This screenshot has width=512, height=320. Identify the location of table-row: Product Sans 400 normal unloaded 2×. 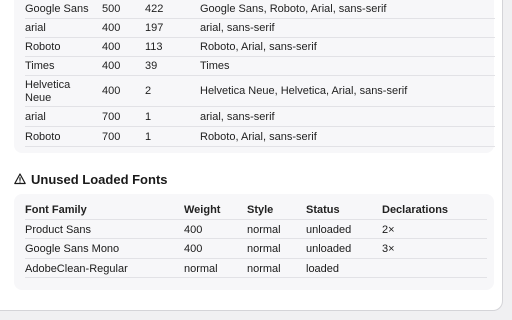
(256, 229).